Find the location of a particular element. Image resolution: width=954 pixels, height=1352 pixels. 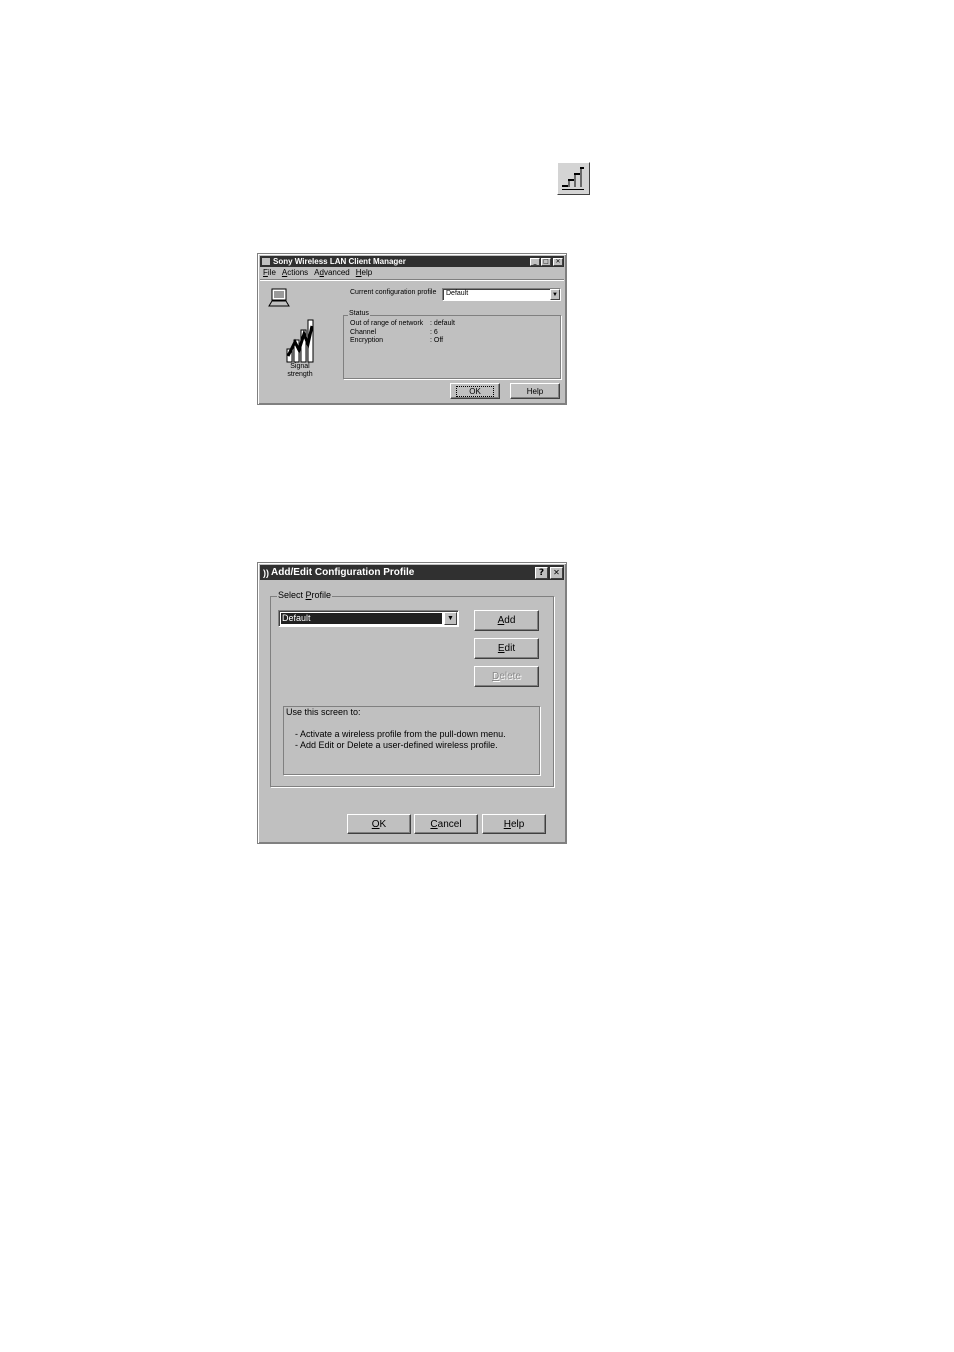

title-bar: Sony Wireless LAN Client Manager _ □ ✕ is located at coordinates (412, 261).